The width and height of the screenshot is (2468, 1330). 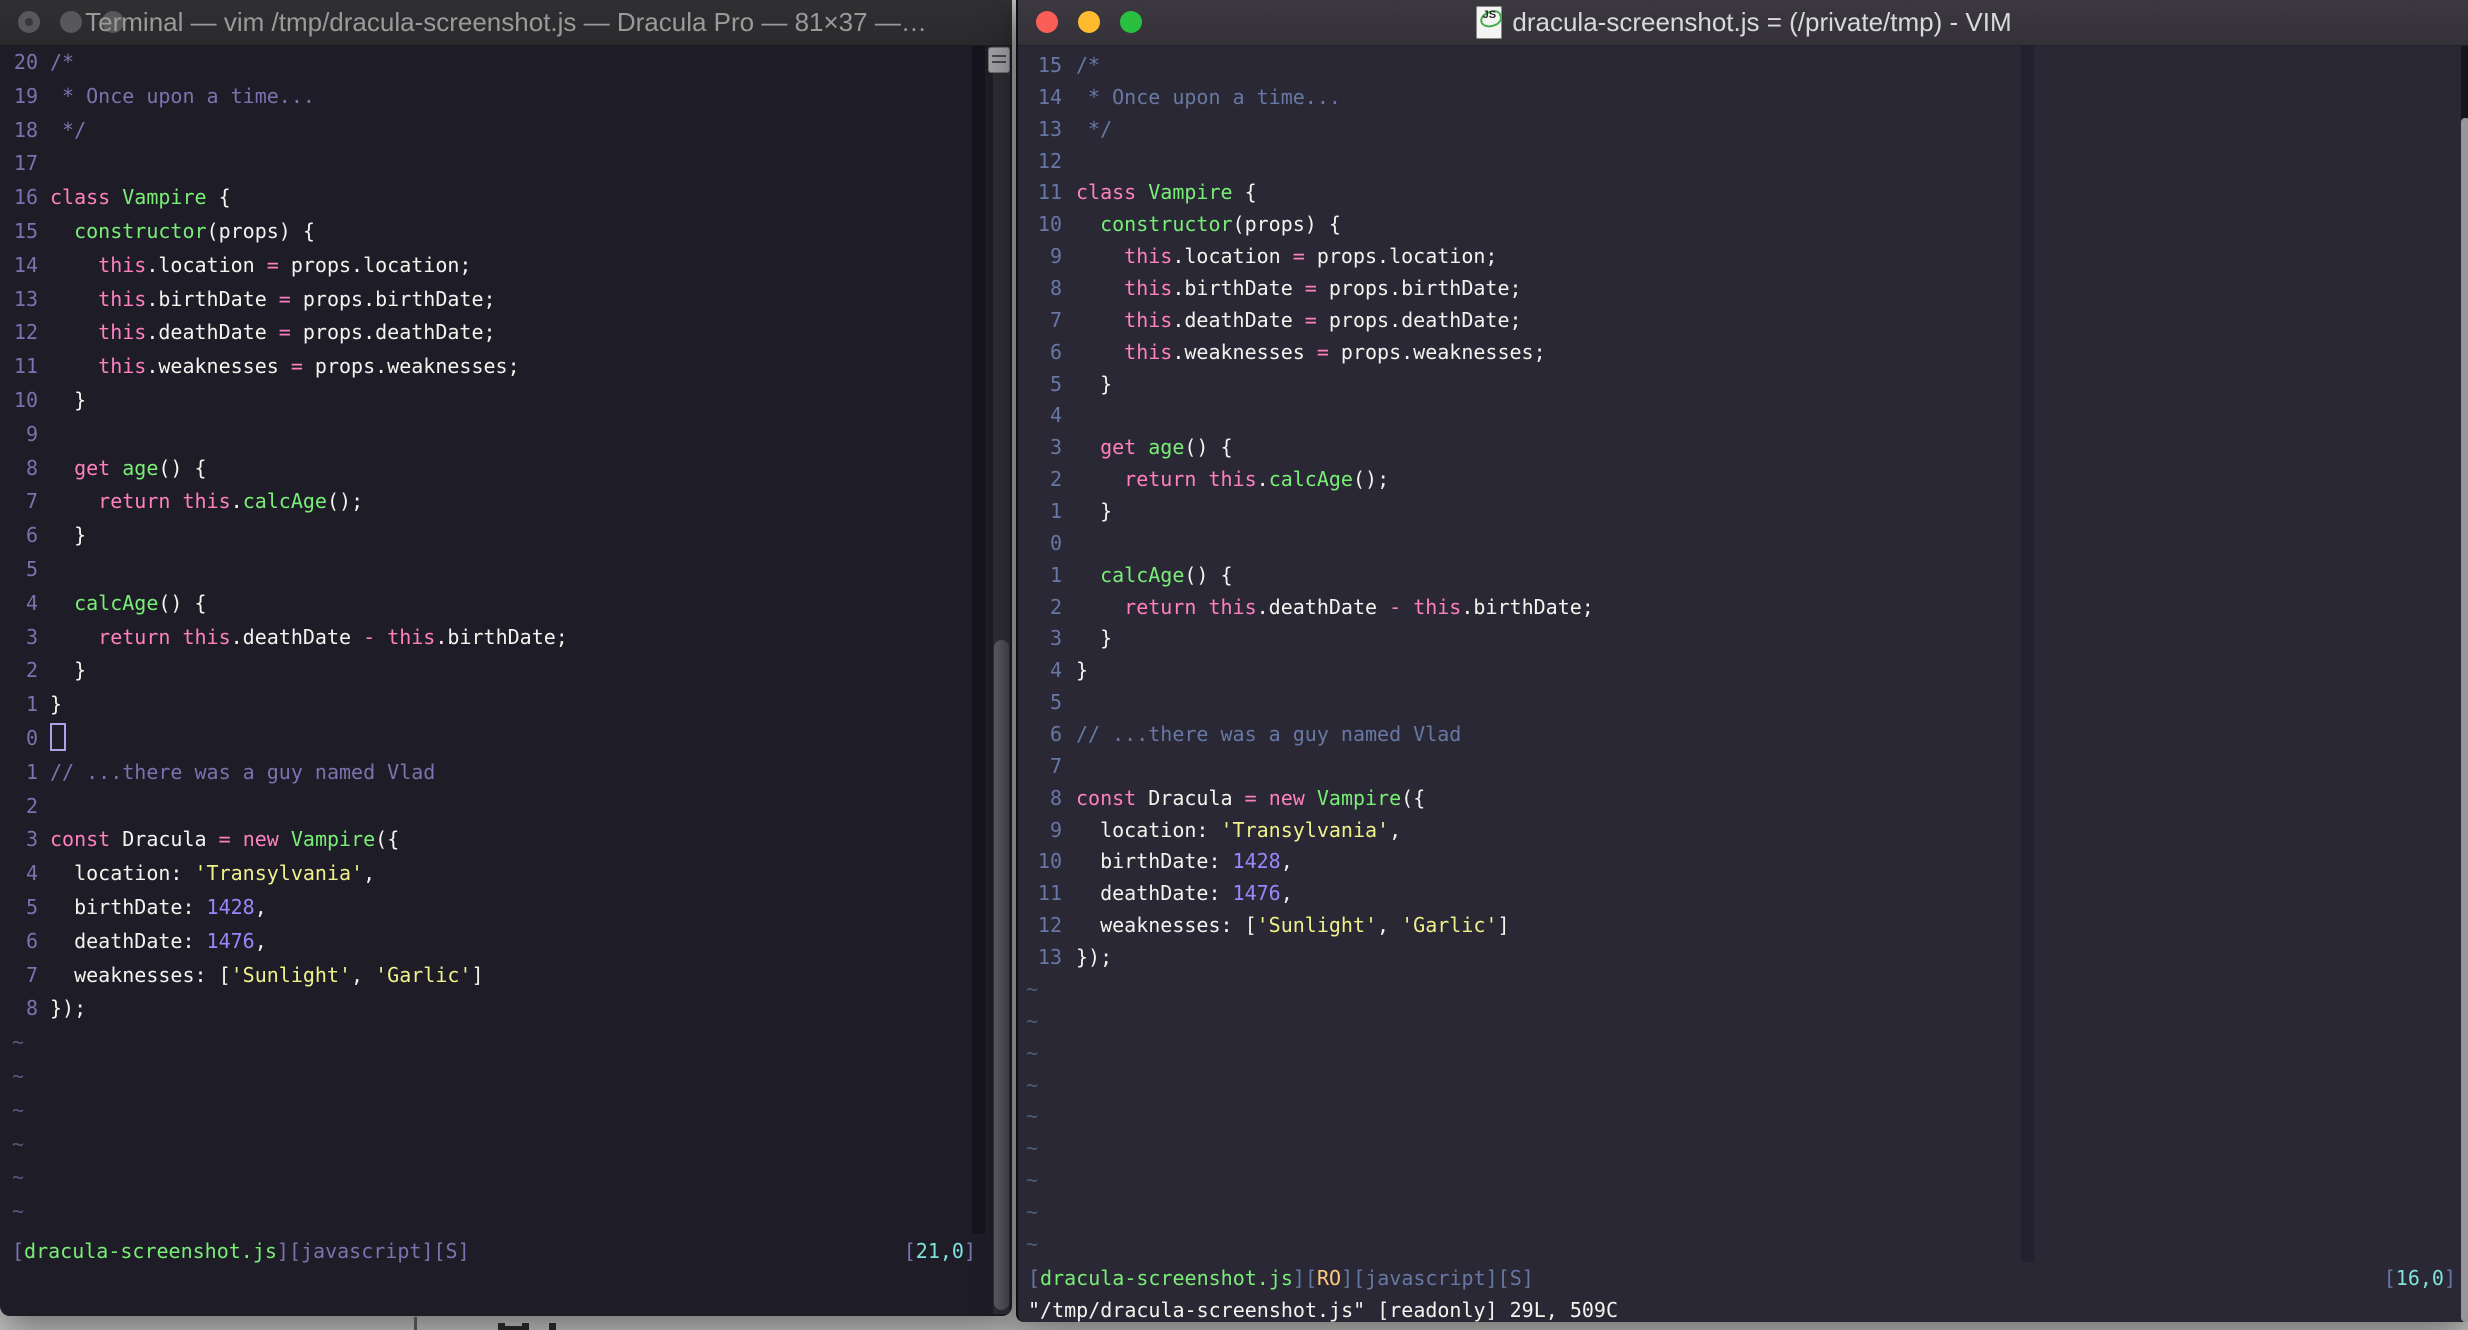 I want to click on code-line: 11 this.weaknesses = props.weaknesses;, so click(x=495, y=367).